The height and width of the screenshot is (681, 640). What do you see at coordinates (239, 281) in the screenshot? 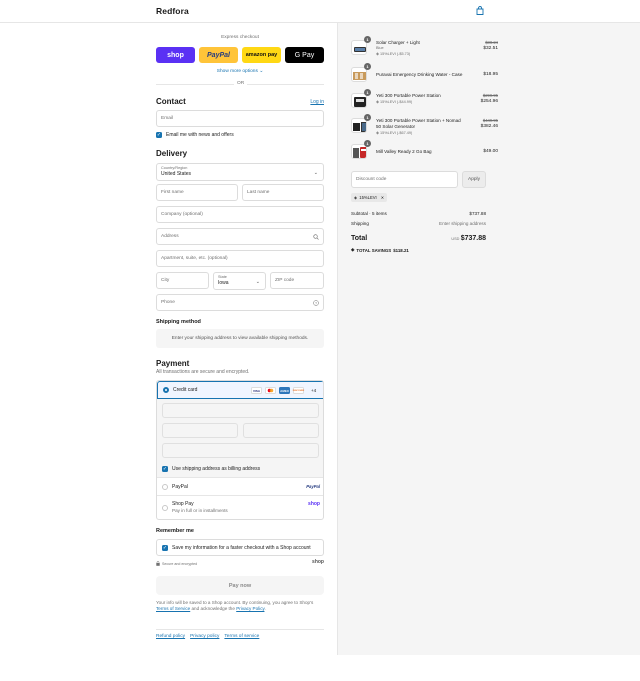
I see `state-select: State Iowa ⌄` at bounding box center [239, 281].